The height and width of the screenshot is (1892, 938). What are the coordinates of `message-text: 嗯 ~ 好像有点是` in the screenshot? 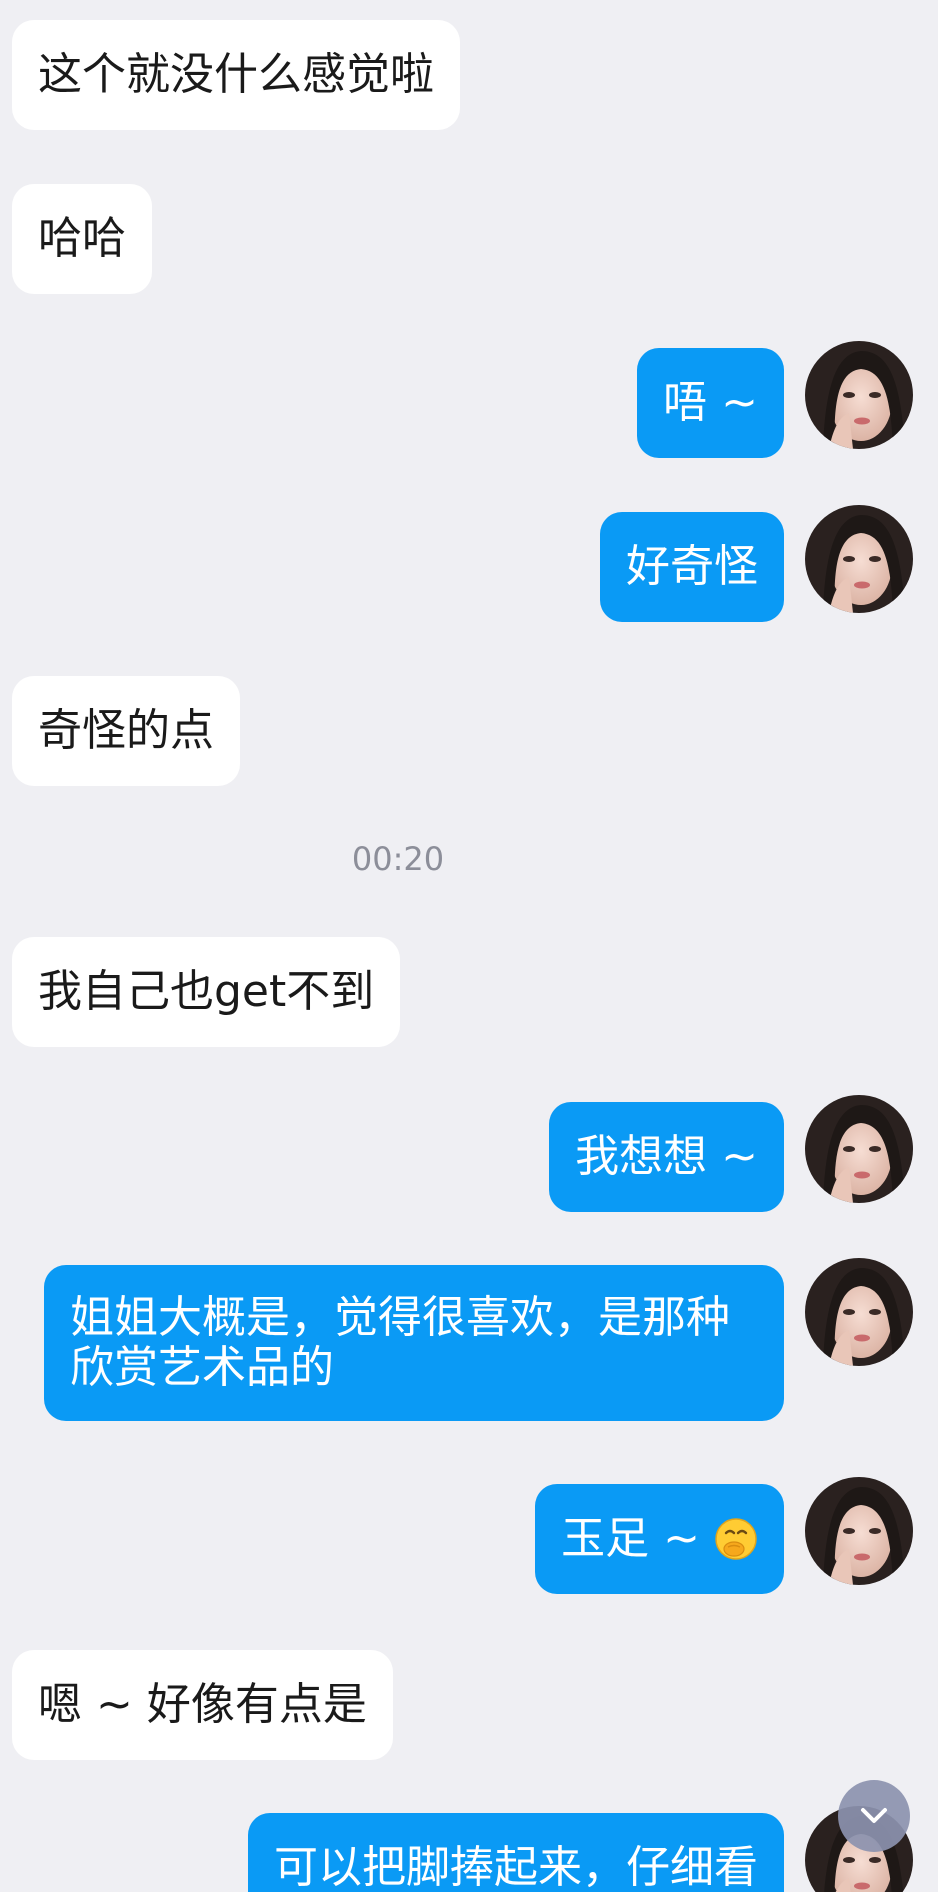 It's located at (202, 1704).